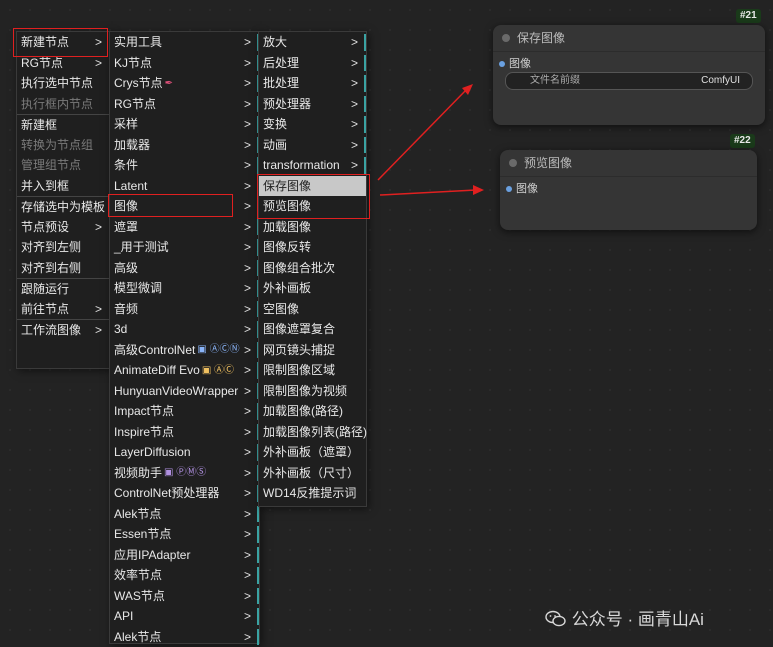 The width and height of the screenshot is (773, 647). Describe the element at coordinates (63, 329) in the screenshot. I see `menu-item: 工作流图像 >` at that location.